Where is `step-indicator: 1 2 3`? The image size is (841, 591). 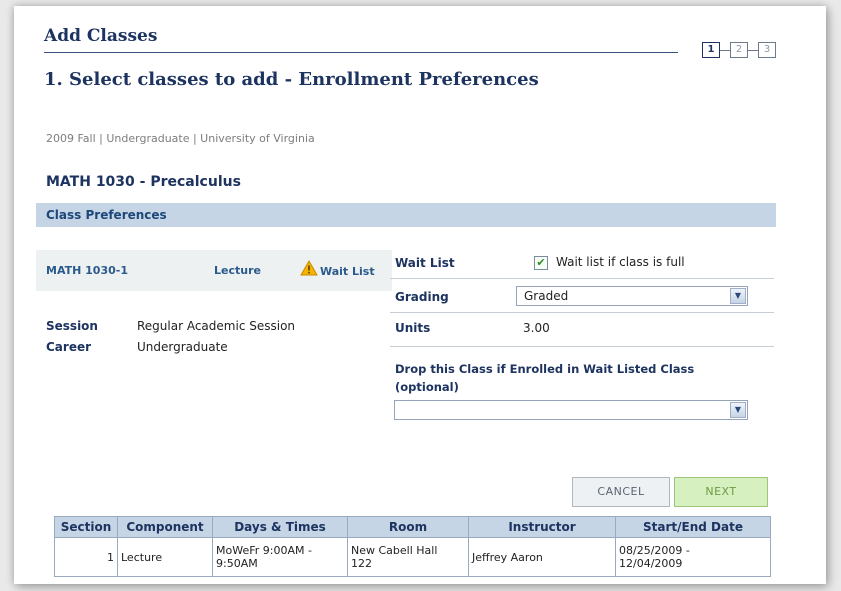
step-indicator: 1 2 3 is located at coordinates (739, 50).